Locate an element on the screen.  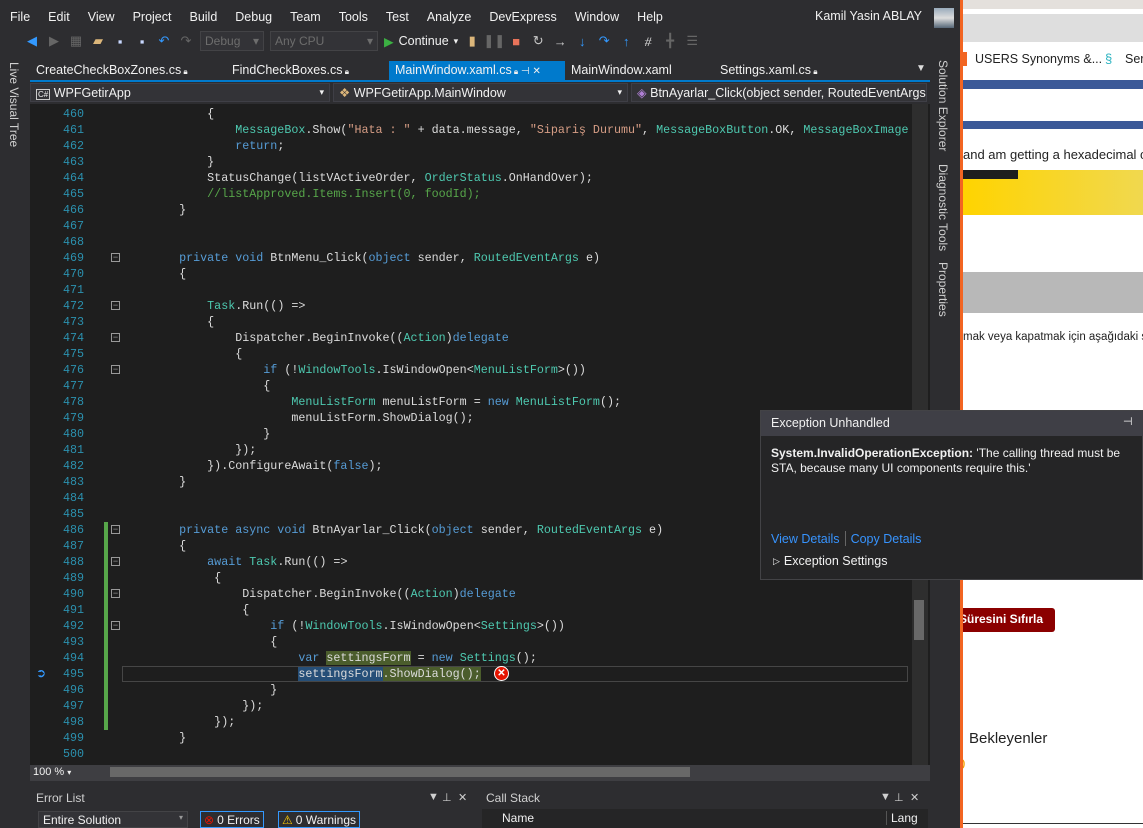
zoom-select: 100 % ▾ is located at coordinates (62, 773).